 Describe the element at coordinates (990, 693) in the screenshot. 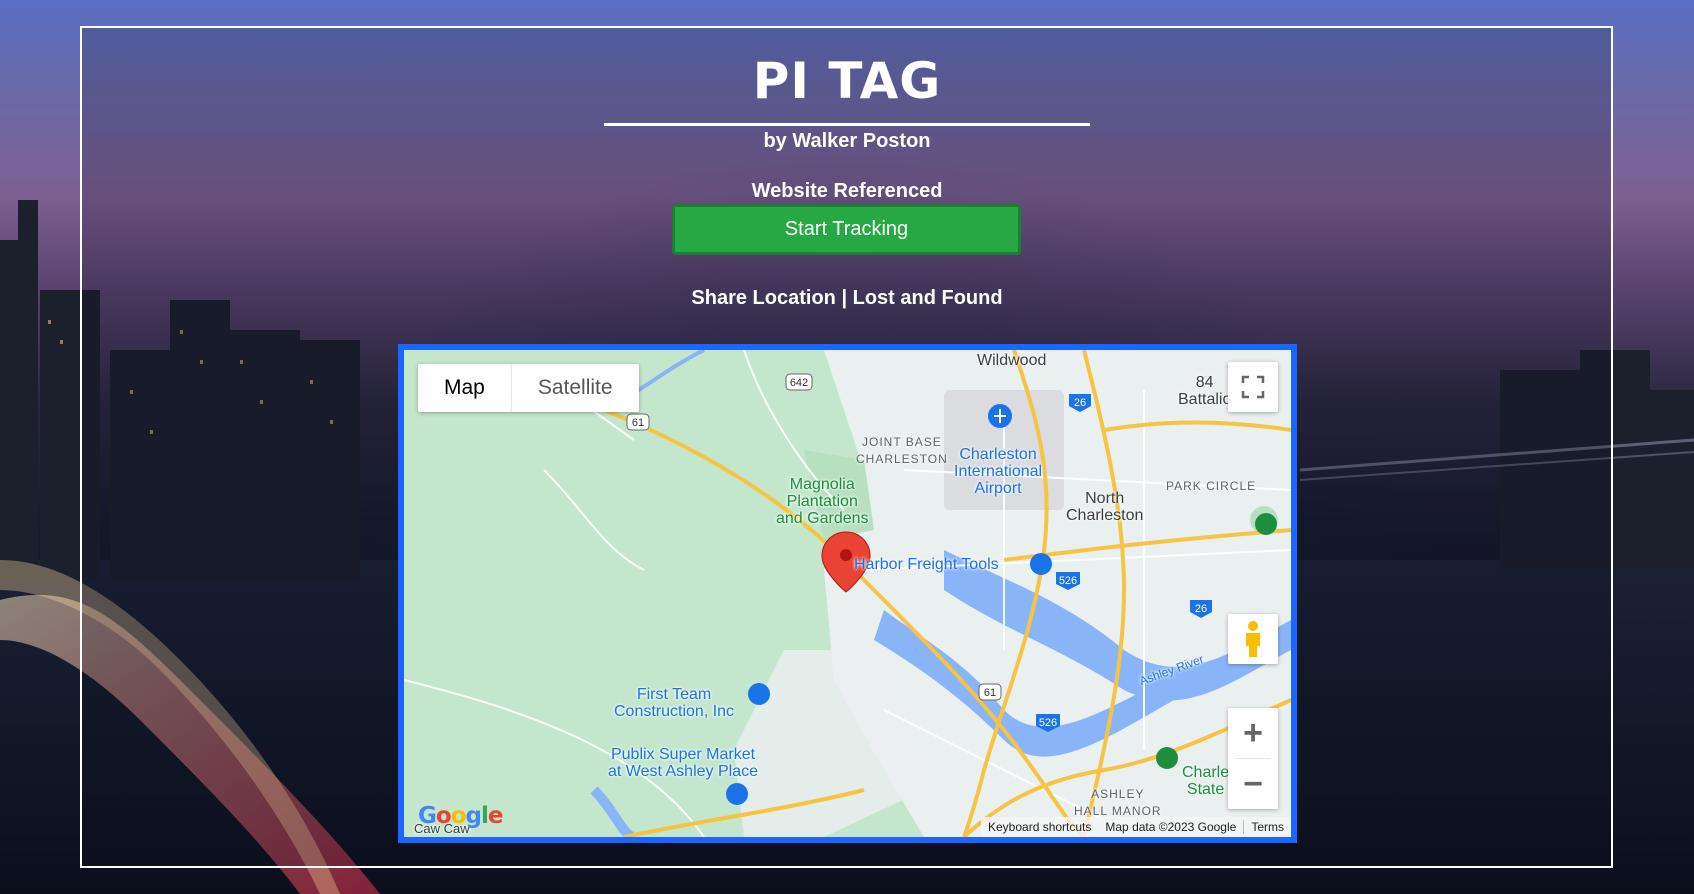

I see `route-shield-61-south: 61` at that location.